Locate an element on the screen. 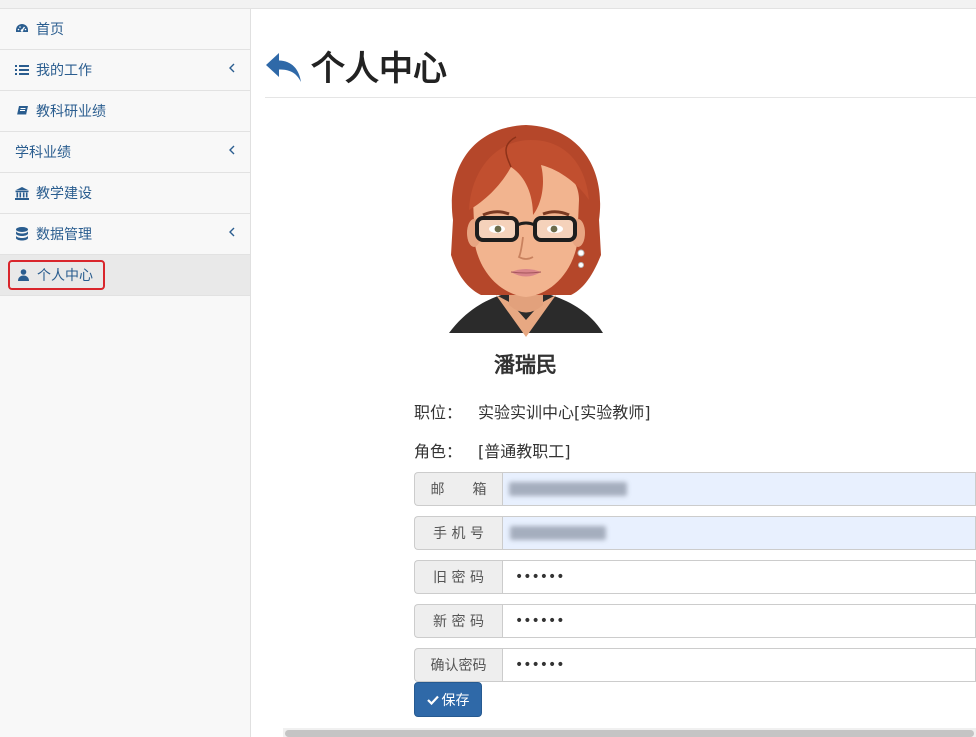 The width and height of the screenshot is (976, 737). sidebar-item-label: 个人中心 is located at coordinates (65, 276).